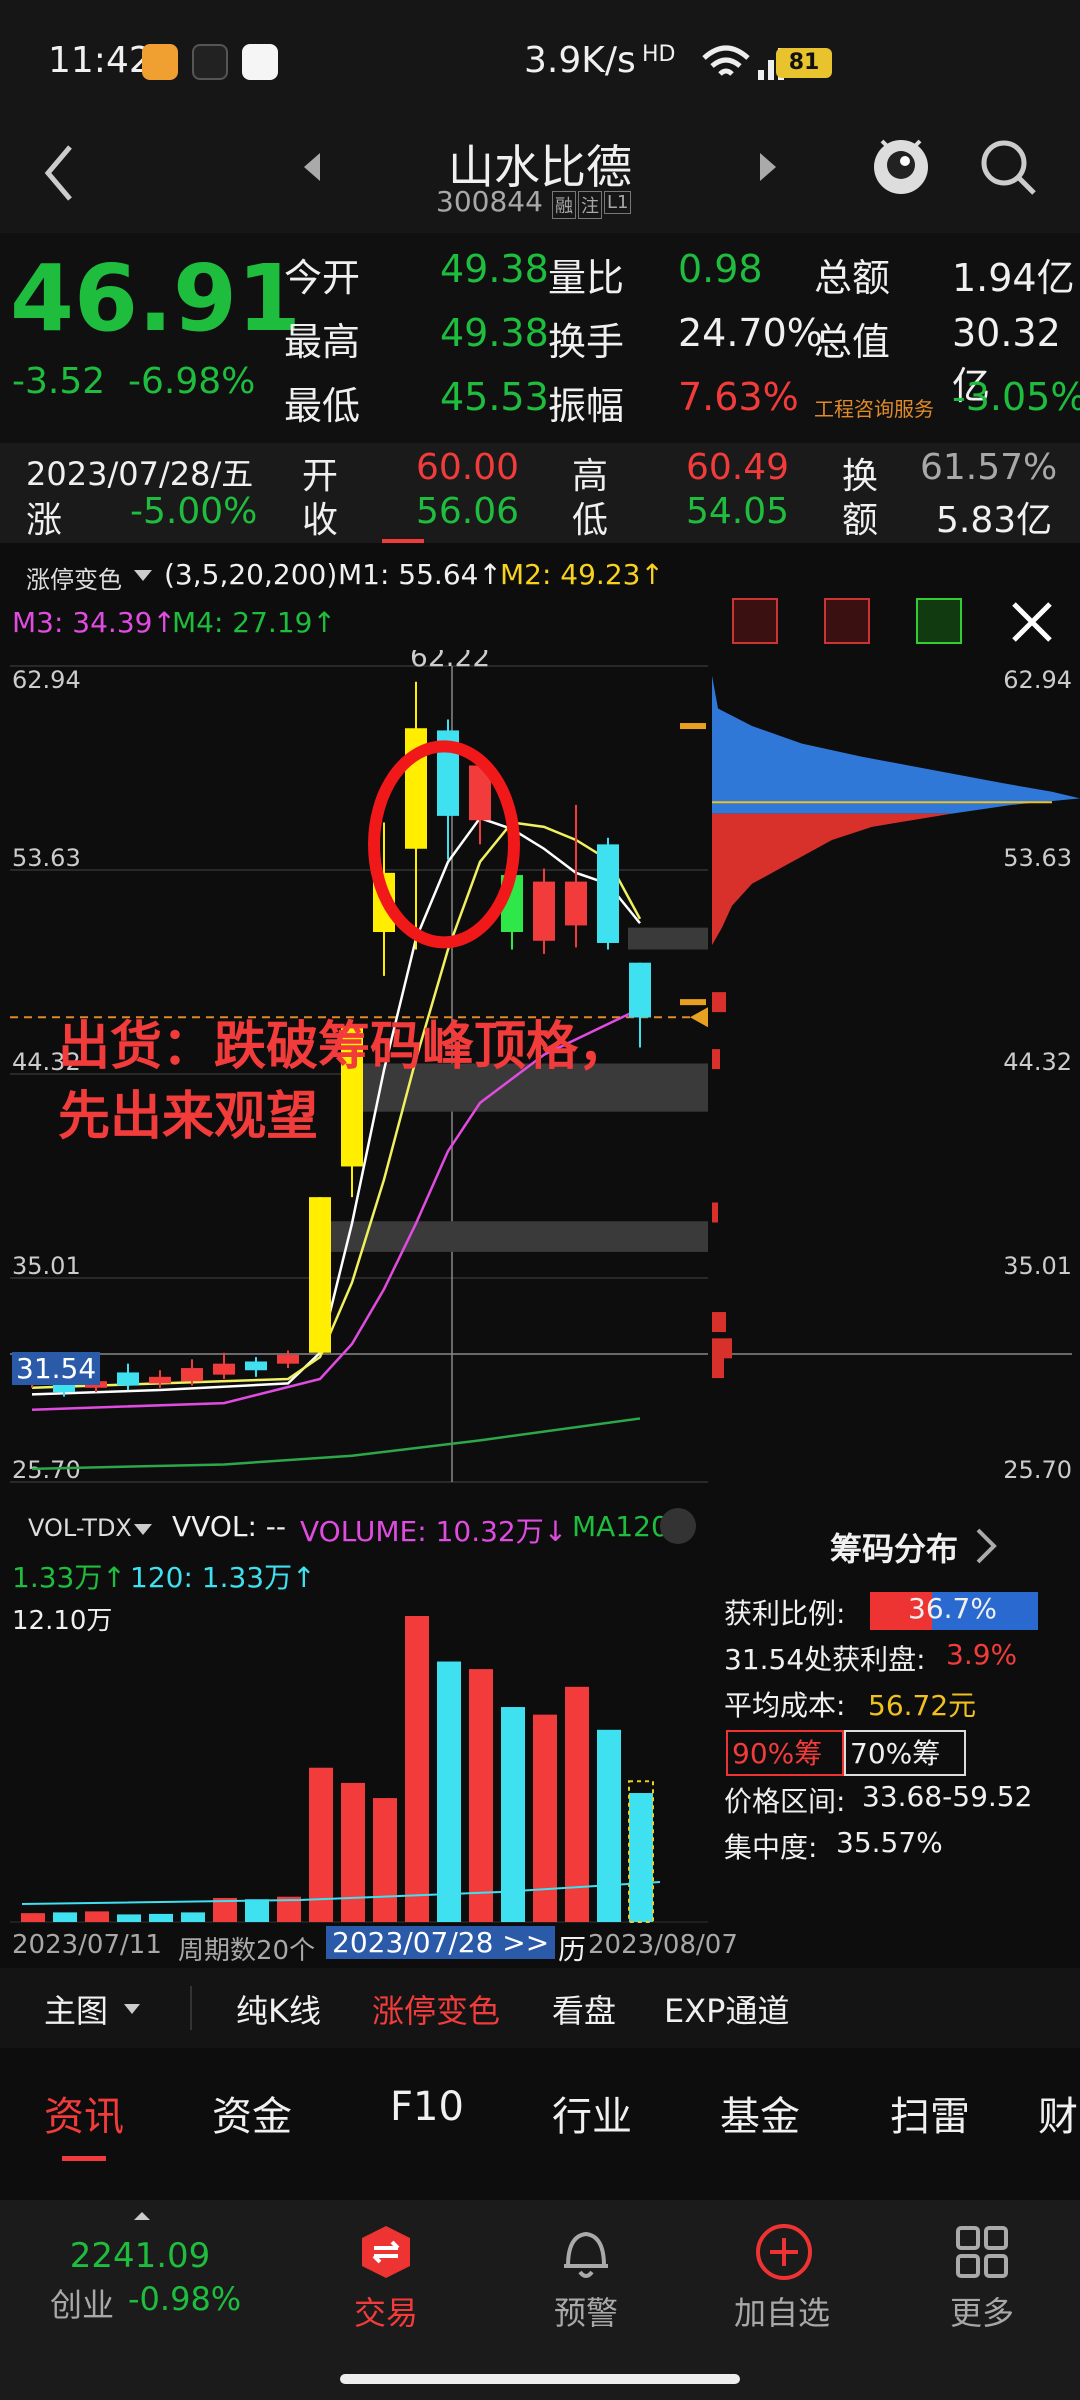 The image size is (1080, 2400). What do you see at coordinates (355, 1764) in the screenshot?
I see `volume-chart` at bounding box center [355, 1764].